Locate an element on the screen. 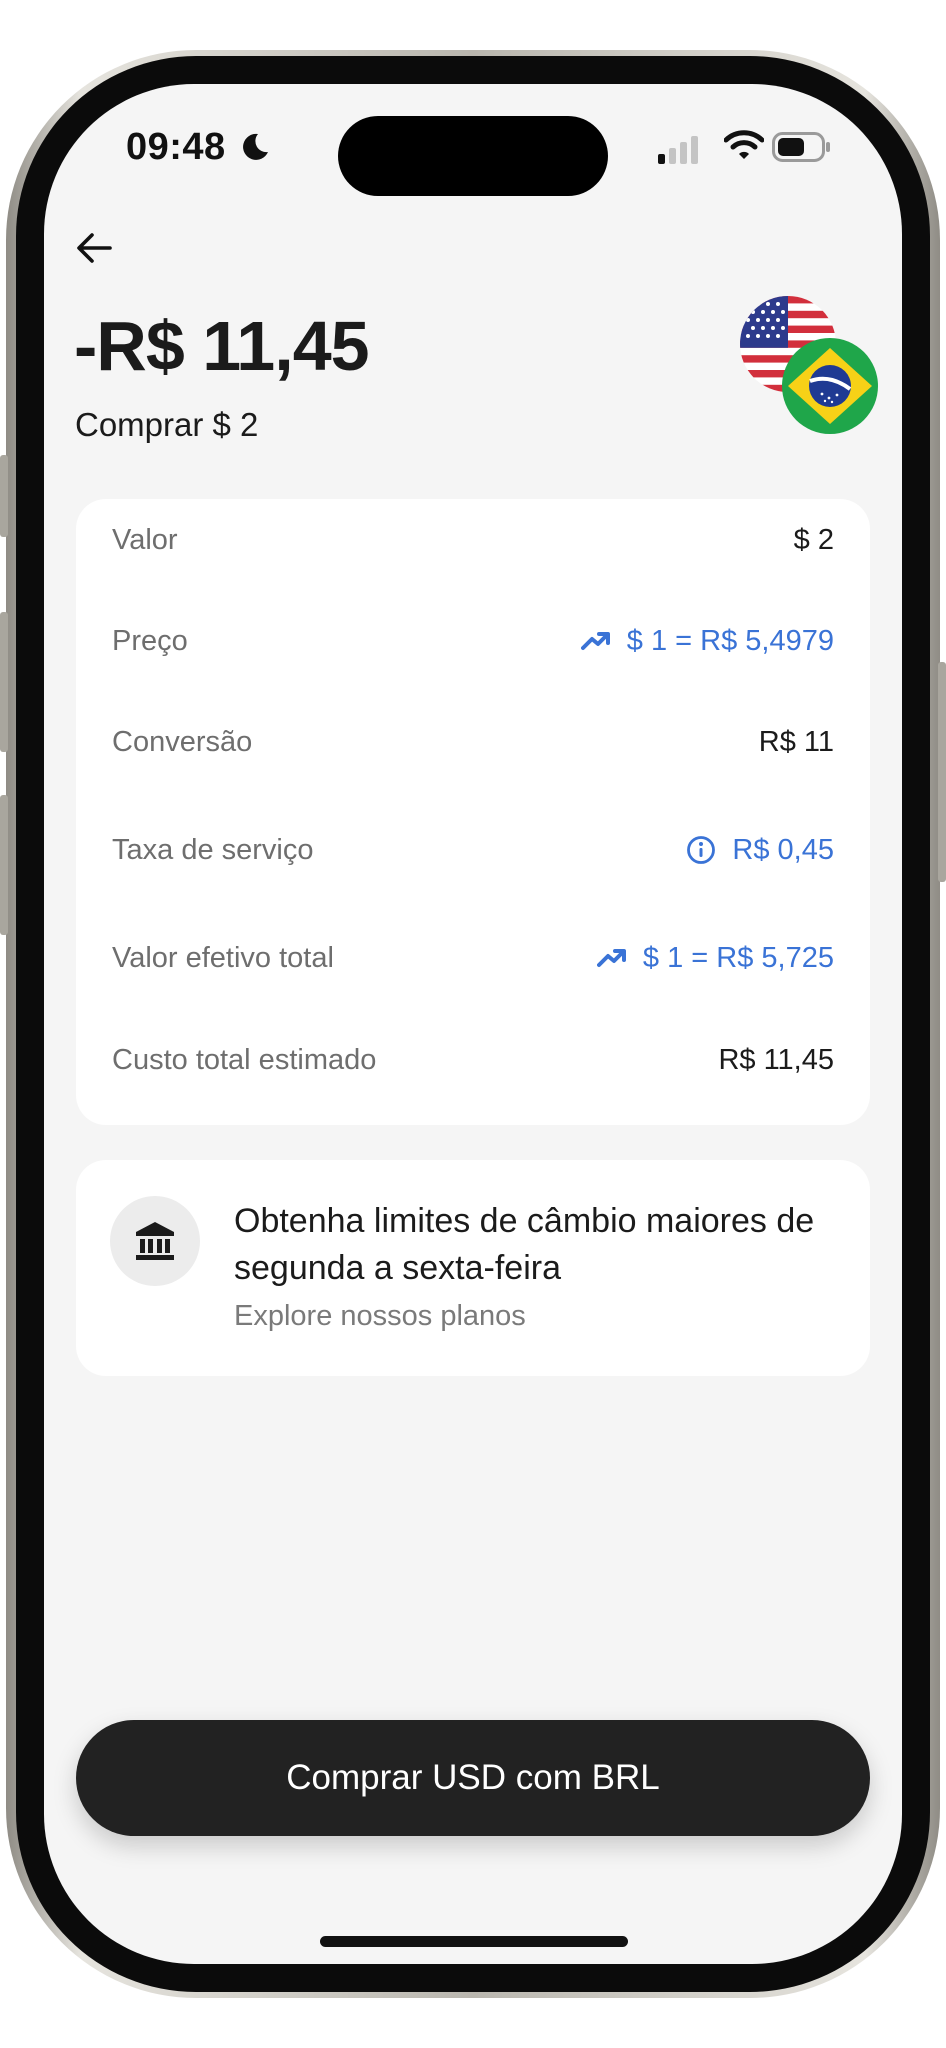 The height and width of the screenshot is (2048, 946). detail-value: R$ 11 is located at coordinates (796, 741).